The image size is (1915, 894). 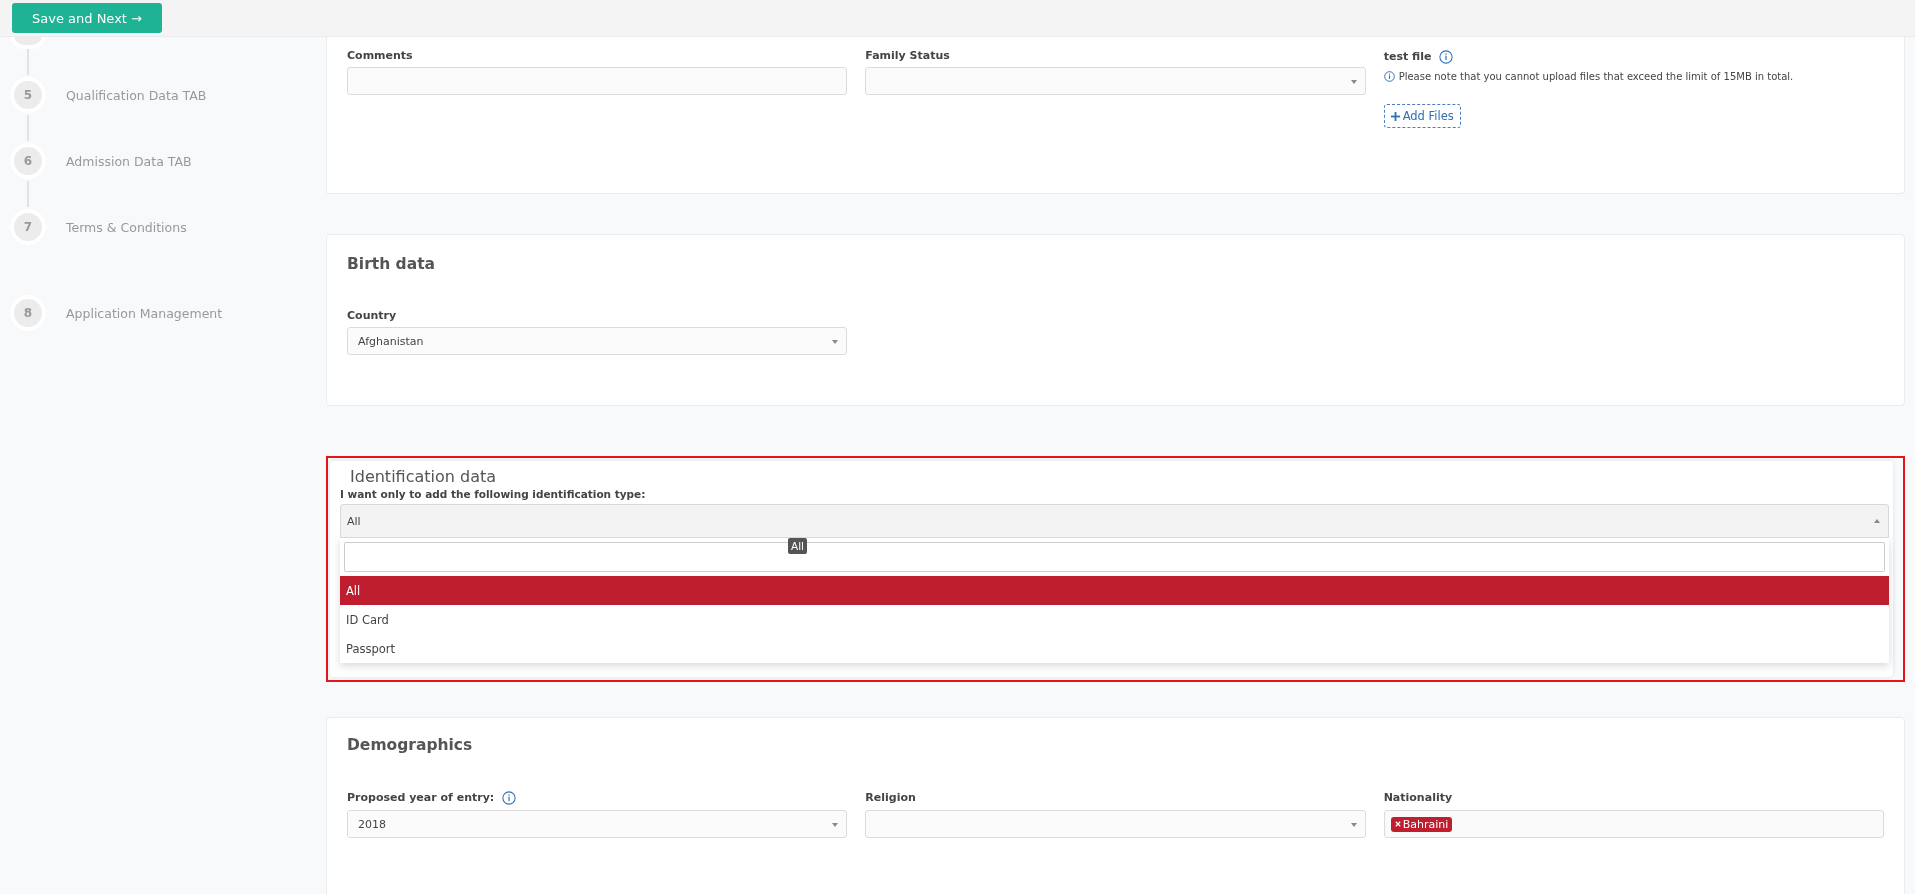 What do you see at coordinates (798, 546) in the screenshot?
I see `tooltip: All` at bounding box center [798, 546].